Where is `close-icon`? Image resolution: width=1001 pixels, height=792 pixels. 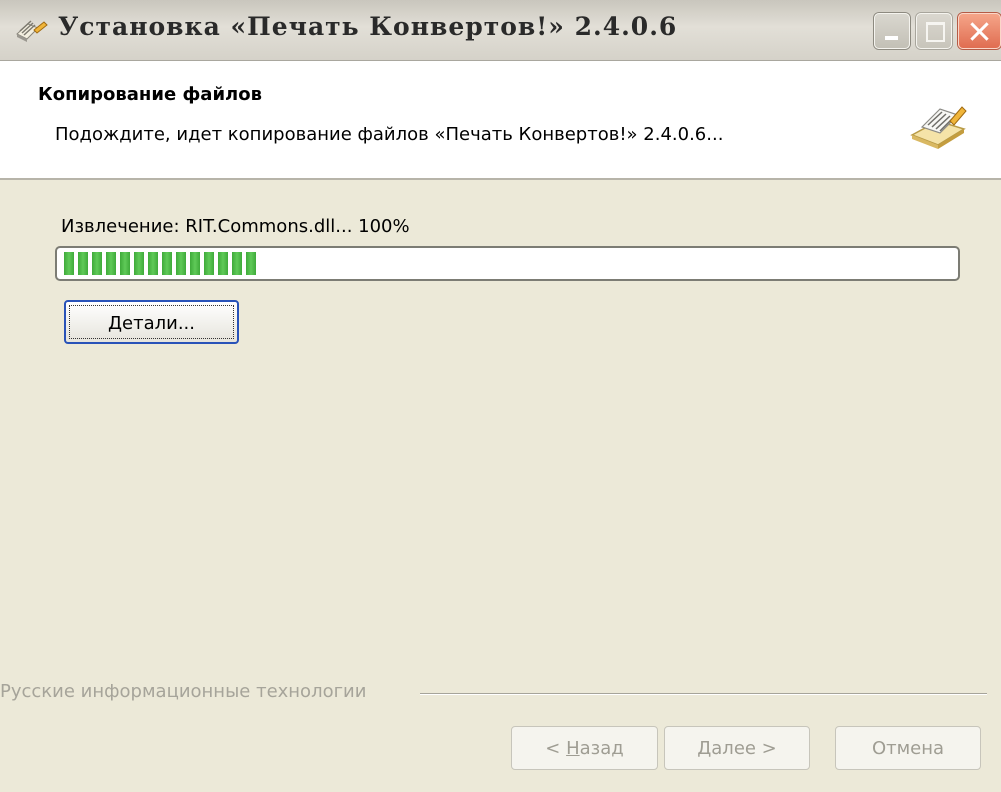
close-icon is located at coordinates (979, 31).